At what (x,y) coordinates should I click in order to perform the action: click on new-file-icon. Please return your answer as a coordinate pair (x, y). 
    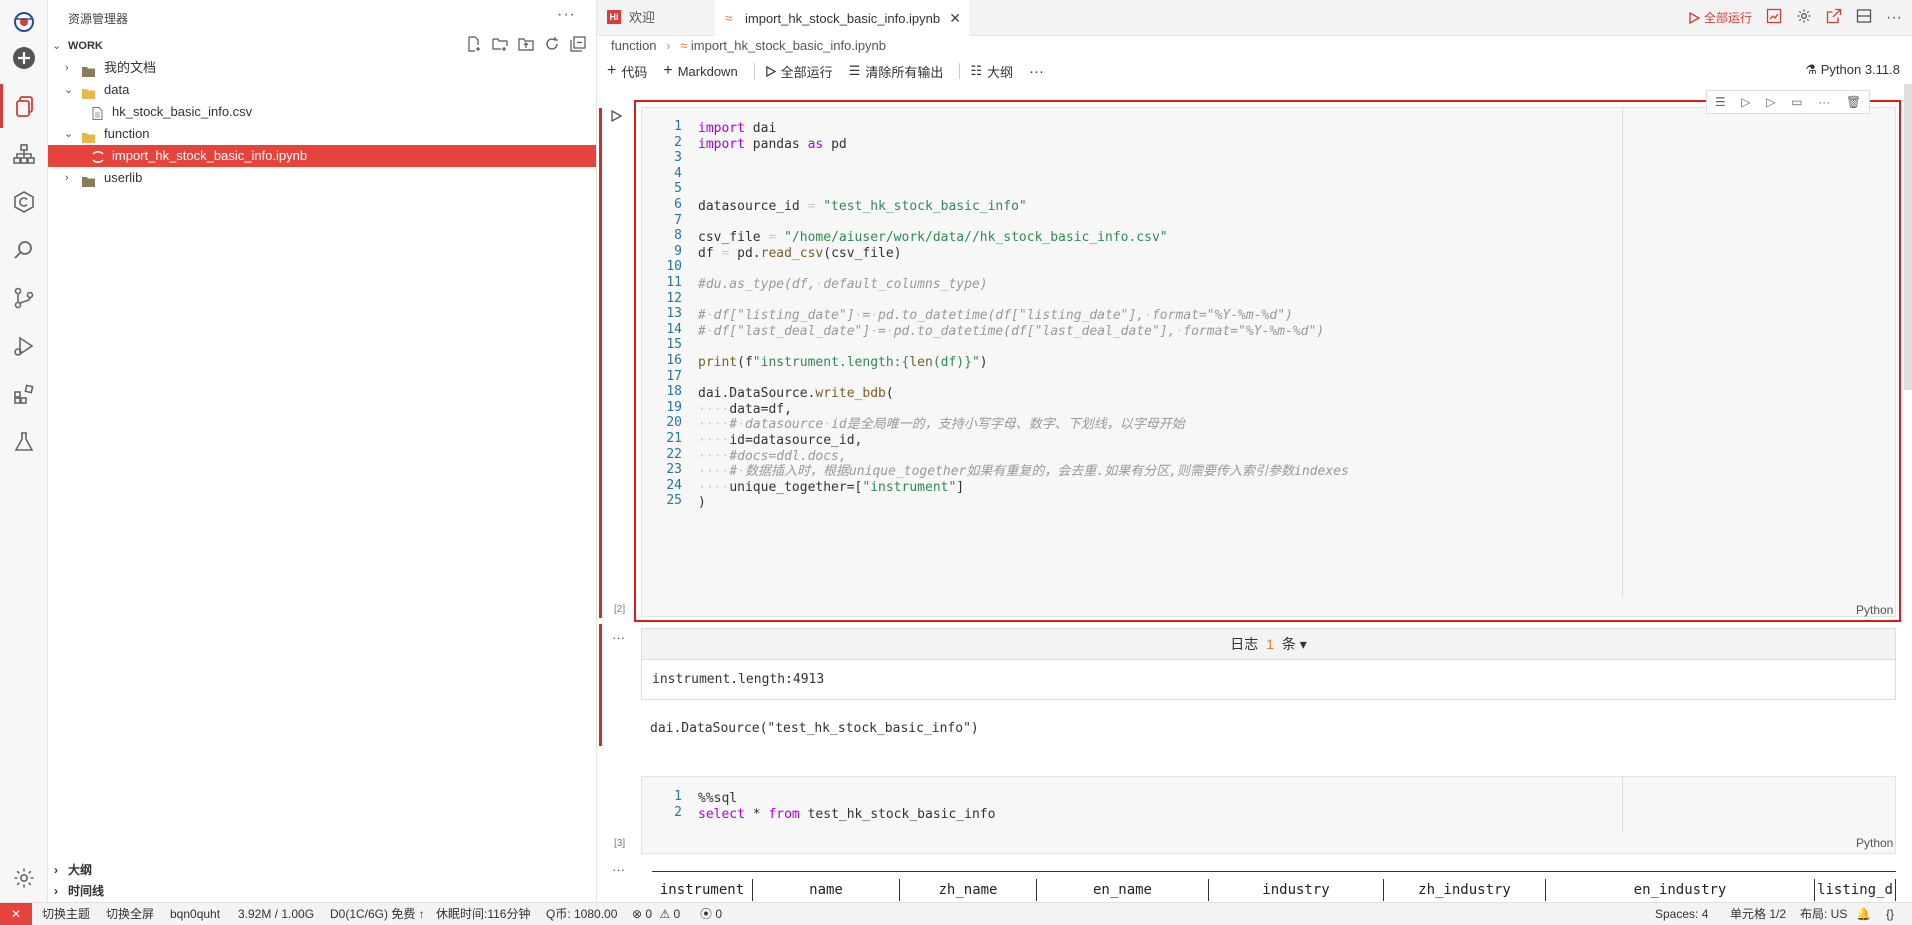
    Looking at the image, I should click on (474, 44).